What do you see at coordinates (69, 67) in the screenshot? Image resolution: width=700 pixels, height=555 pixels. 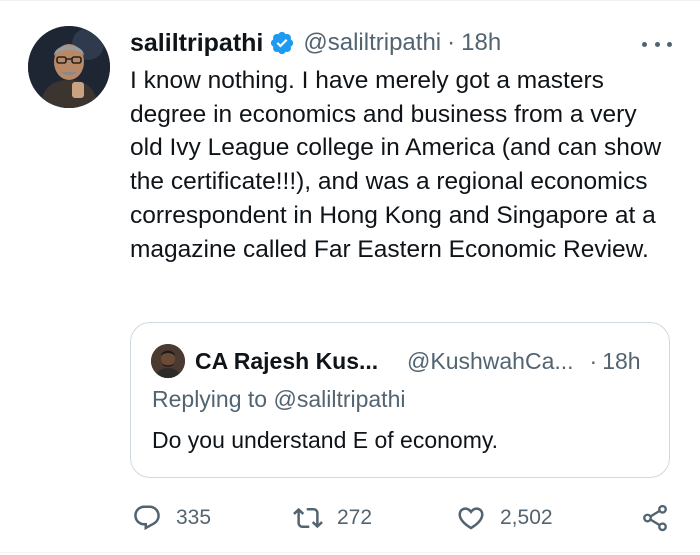 I see `author-avatar` at bounding box center [69, 67].